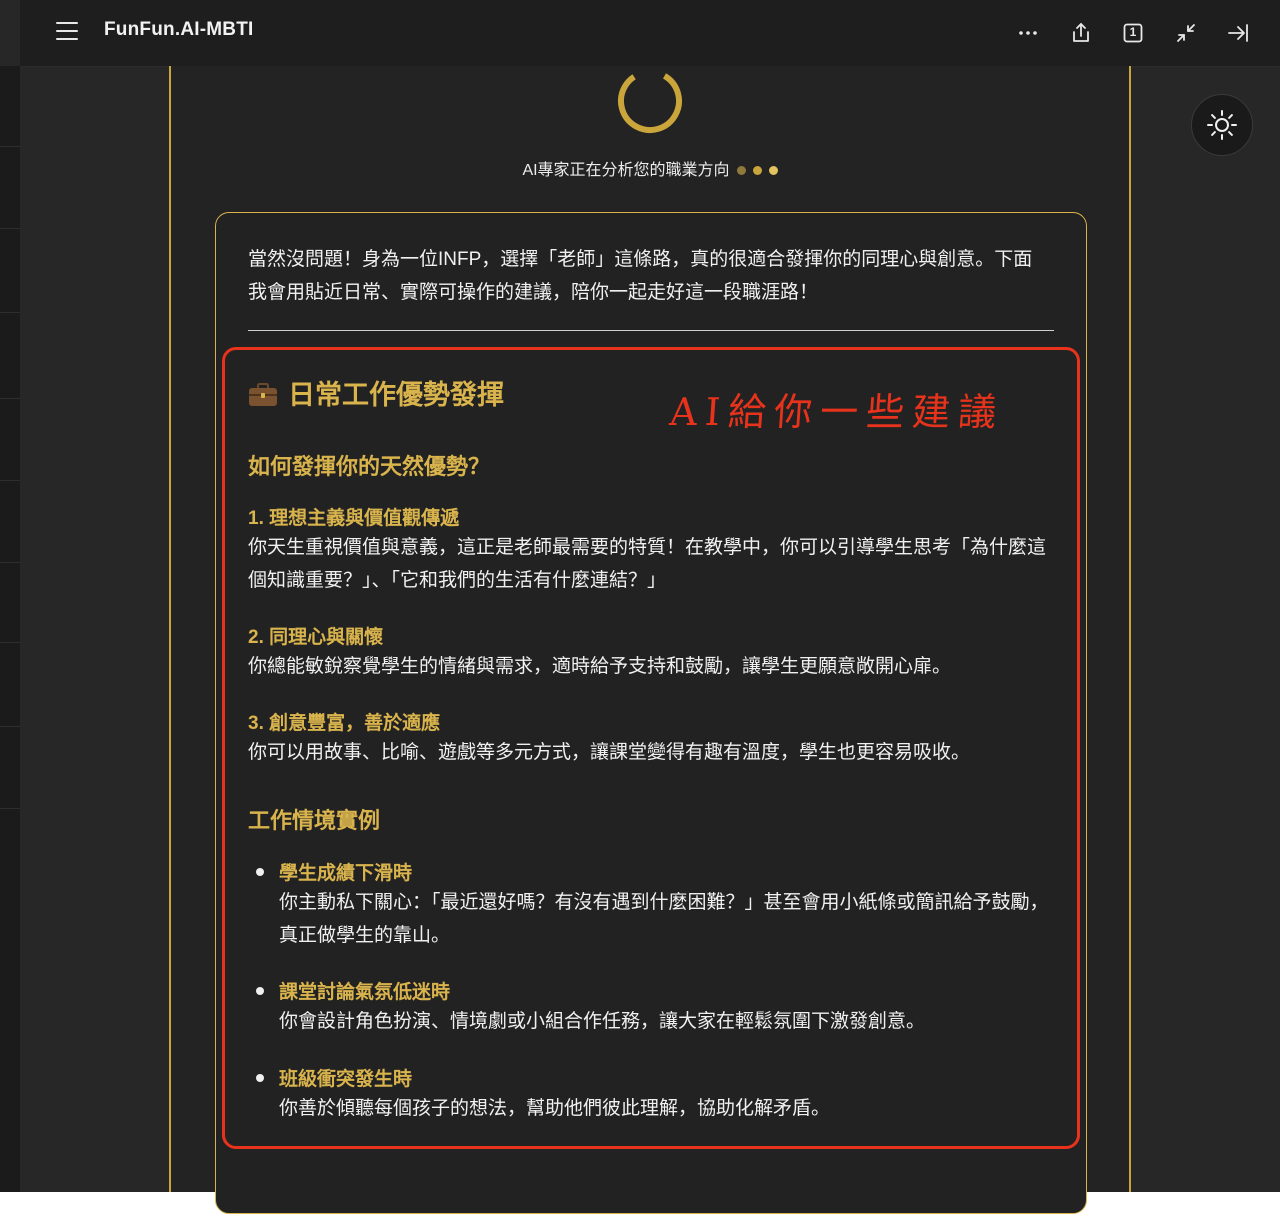 This screenshot has height=1214, width=1280. What do you see at coordinates (651, 330) in the screenshot?
I see `divider` at bounding box center [651, 330].